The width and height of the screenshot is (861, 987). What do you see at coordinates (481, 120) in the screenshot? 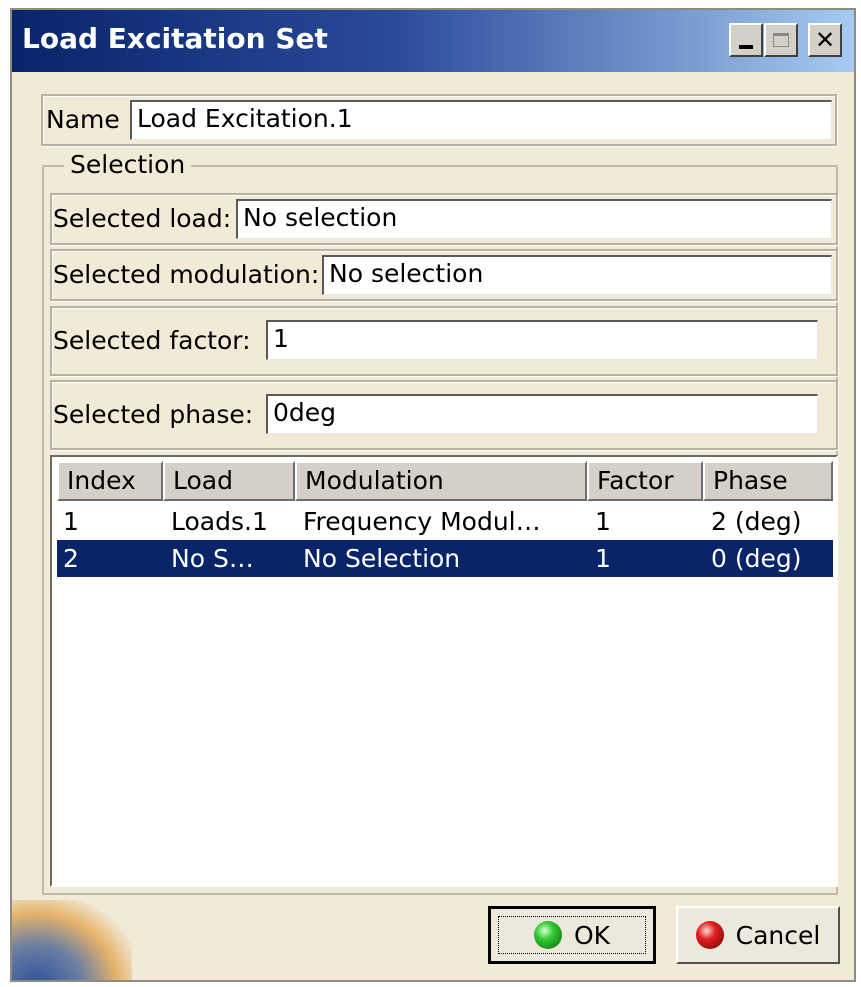
I see `name-input: Load Excitation.1` at bounding box center [481, 120].